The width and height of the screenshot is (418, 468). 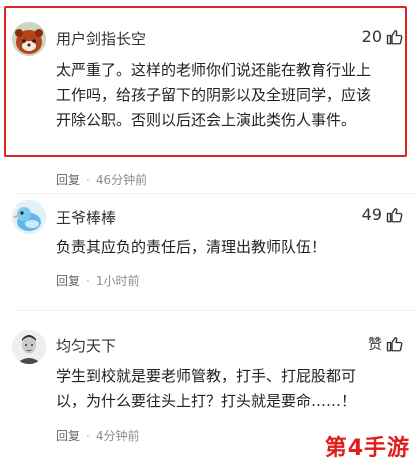 I want to click on like-button: 49, so click(x=383, y=214).